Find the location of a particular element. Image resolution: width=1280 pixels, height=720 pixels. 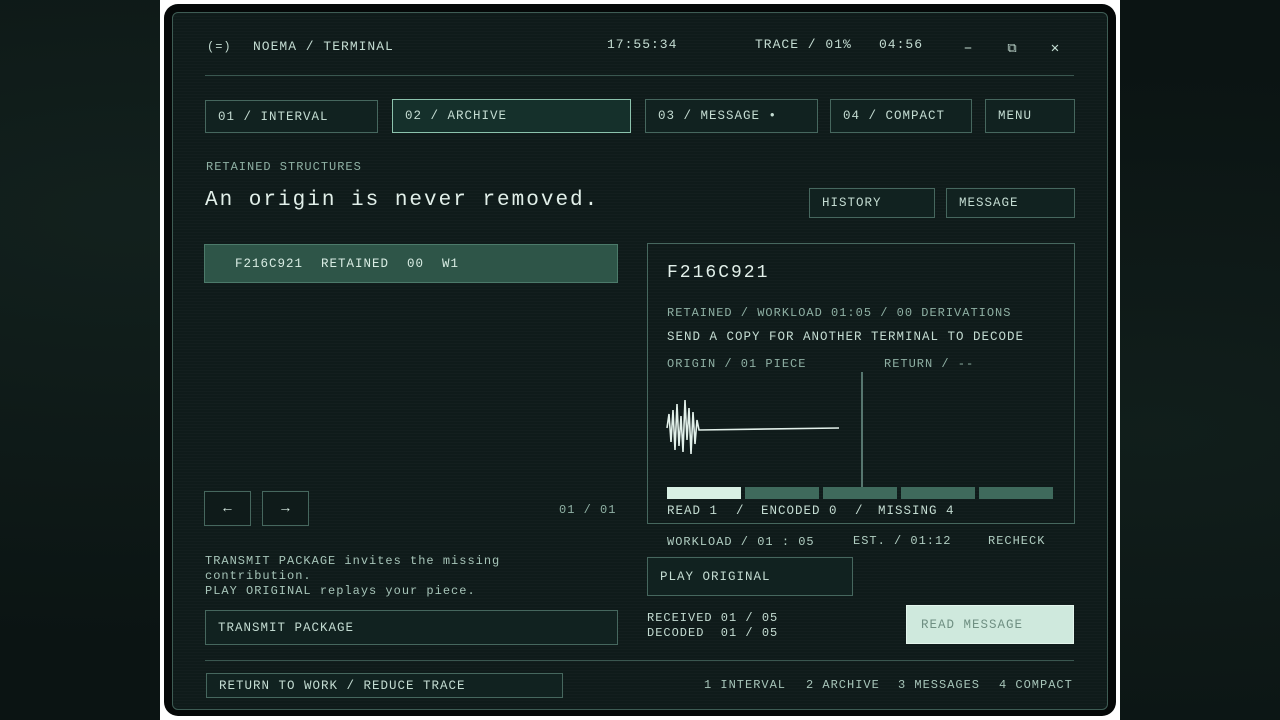

minimize-icon: – is located at coordinates (968, 48).